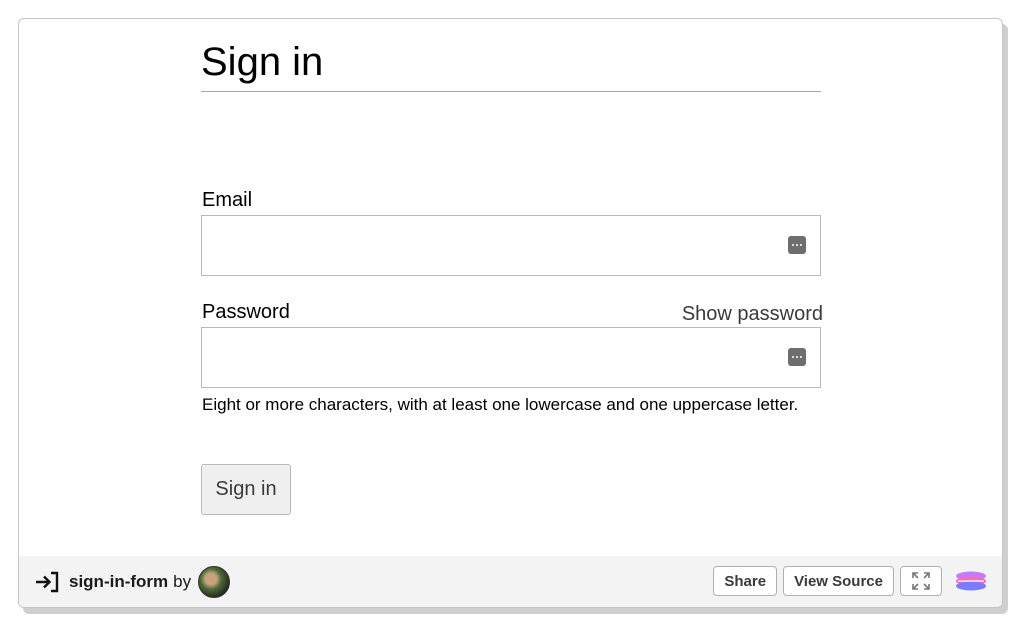 The image size is (1024, 627). What do you see at coordinates (262, 62) in the screenshot?
I see `page-title: Sign in` at bounding box center [262, 62].